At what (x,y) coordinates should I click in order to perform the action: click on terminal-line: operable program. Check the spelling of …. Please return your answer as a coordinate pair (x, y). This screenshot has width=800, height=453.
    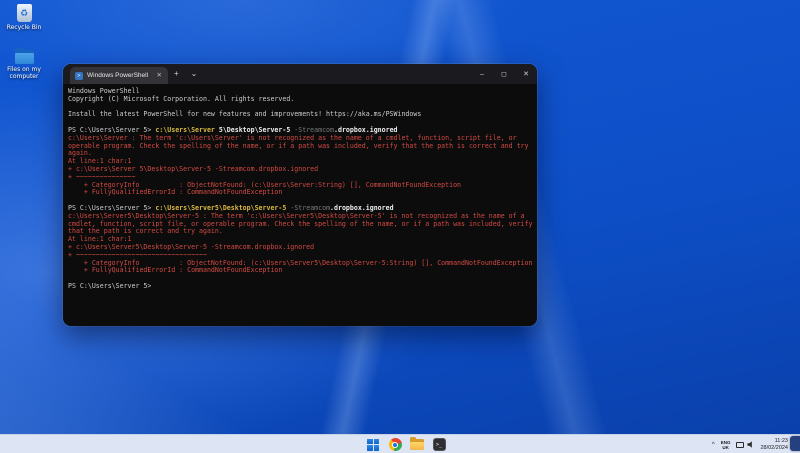
    Looking at the image, I should click on (298, 145).